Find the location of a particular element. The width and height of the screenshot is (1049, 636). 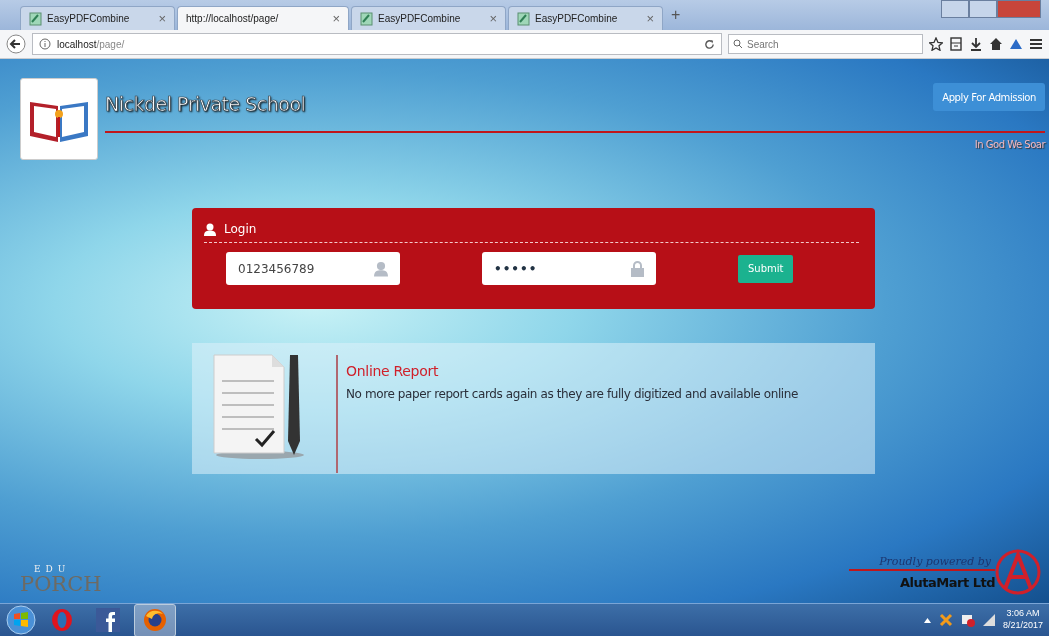

tab-title: http://localhost/page/ is located at coordinates (233, 18).